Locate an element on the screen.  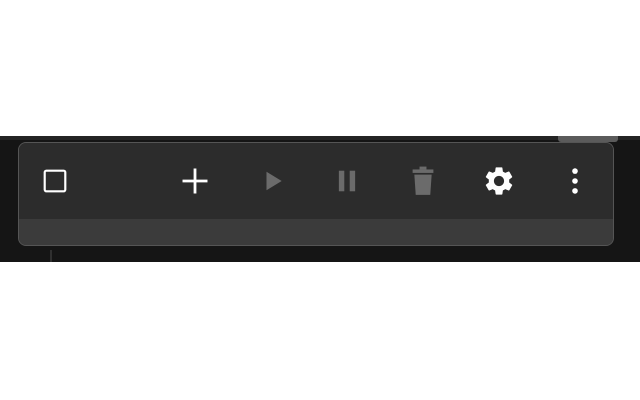
checkbox-outline-icon is located at coordinates (55, 181).